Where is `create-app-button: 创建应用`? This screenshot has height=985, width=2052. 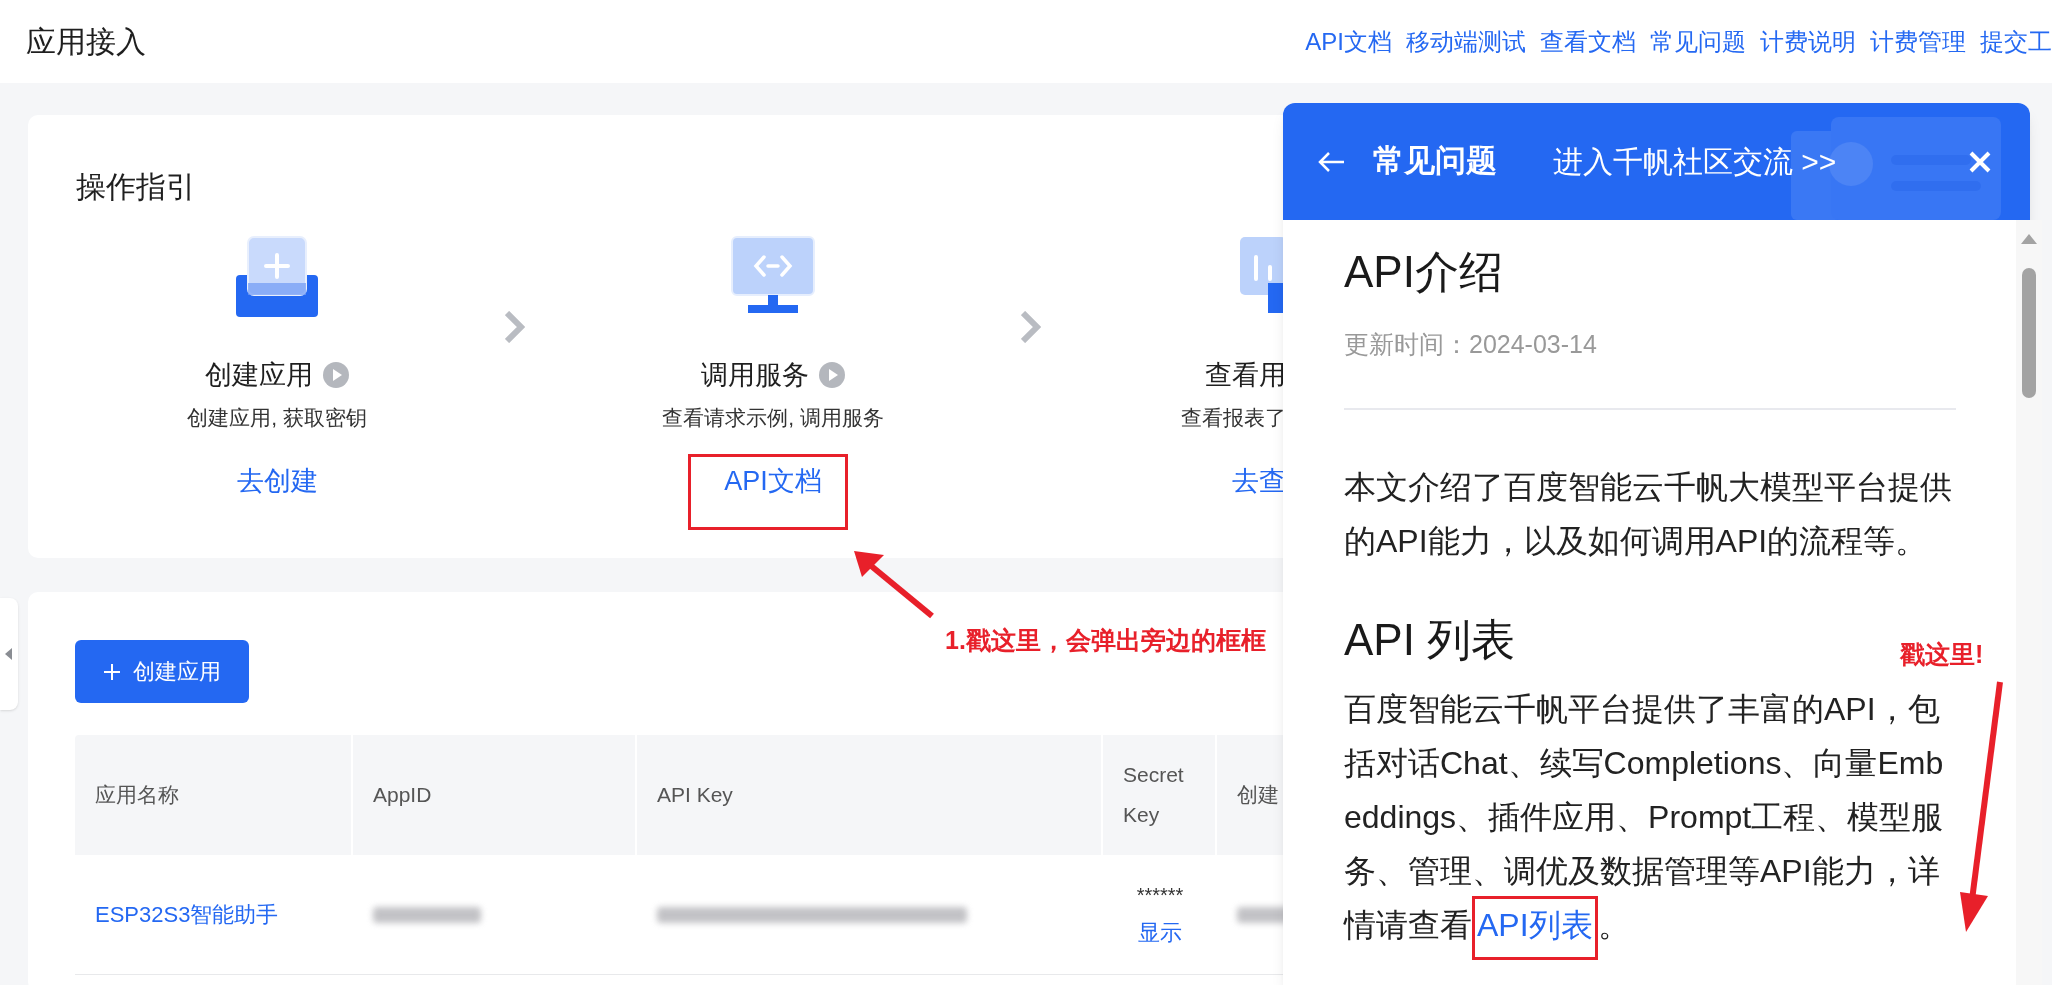 create-app-button: 创建应用 is located at coordinates (162, 671).